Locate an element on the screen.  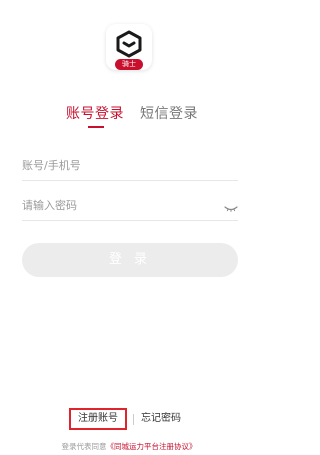
password-field is located at coordinates (130, 206).